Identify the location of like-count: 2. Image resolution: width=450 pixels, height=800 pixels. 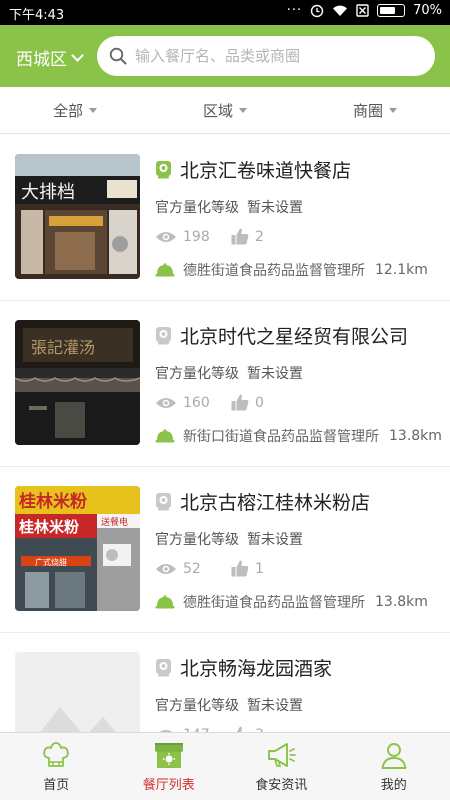
(259, 236).